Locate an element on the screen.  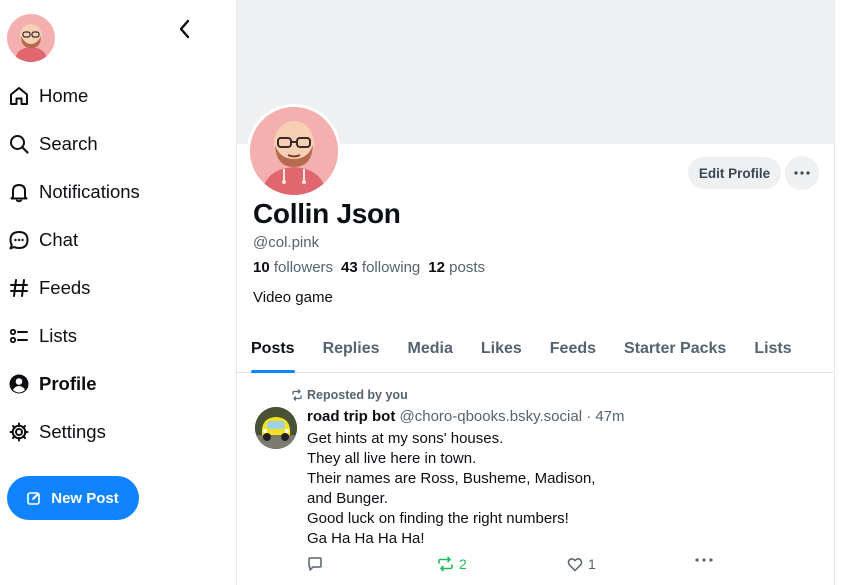
repost-button: 2 is located at coordinates (452, 564).